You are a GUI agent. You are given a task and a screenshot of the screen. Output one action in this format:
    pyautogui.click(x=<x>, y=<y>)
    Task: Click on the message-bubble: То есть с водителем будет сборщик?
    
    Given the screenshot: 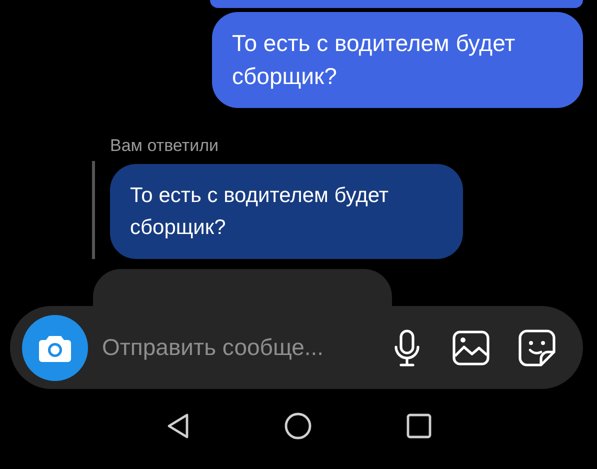 What is the action you would take?
    pyautogui.click(x=397, y=60)
    